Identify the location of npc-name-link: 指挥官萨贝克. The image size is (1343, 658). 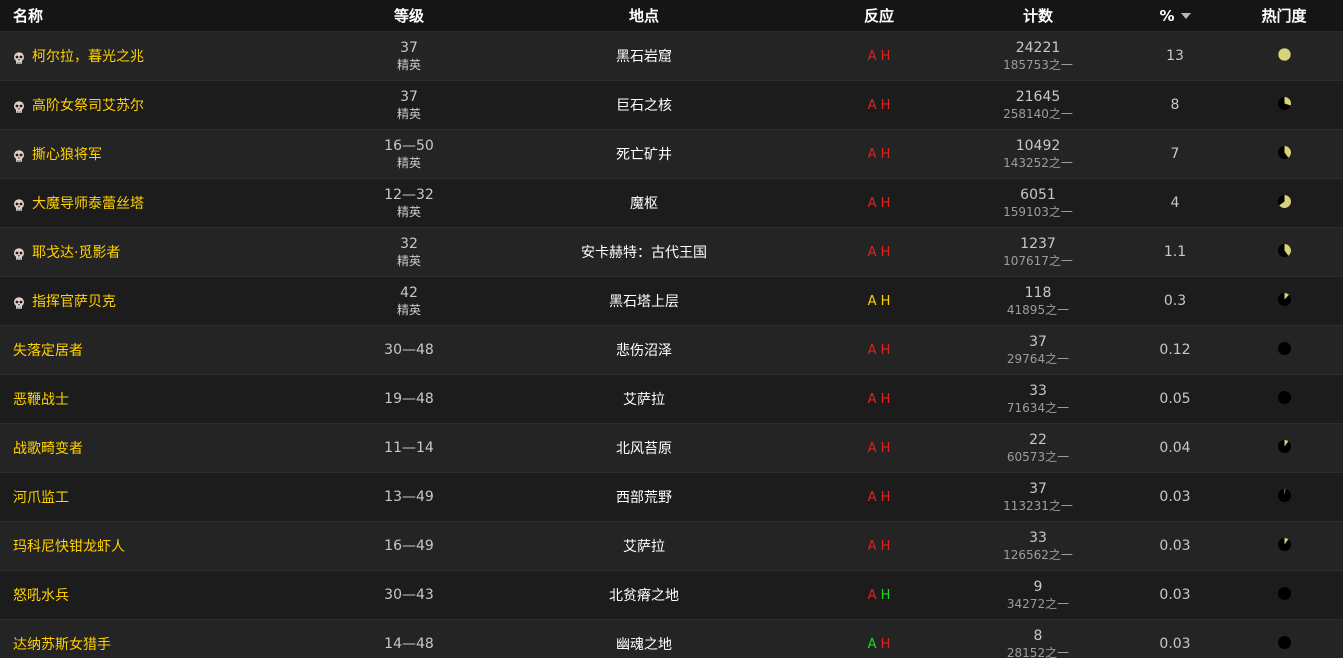
(74, 301).